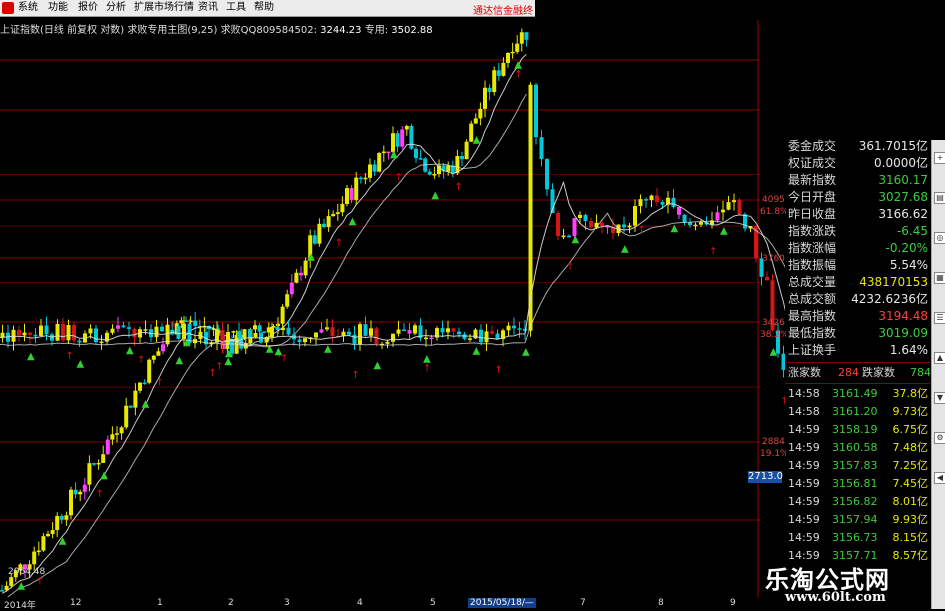 The height and width of the screenshot is (611, 945). What do you see at coordinates (939, 238) in the screenshot?
I see `toolbar-button-icon: ◎` at bounding box center [939, 238].